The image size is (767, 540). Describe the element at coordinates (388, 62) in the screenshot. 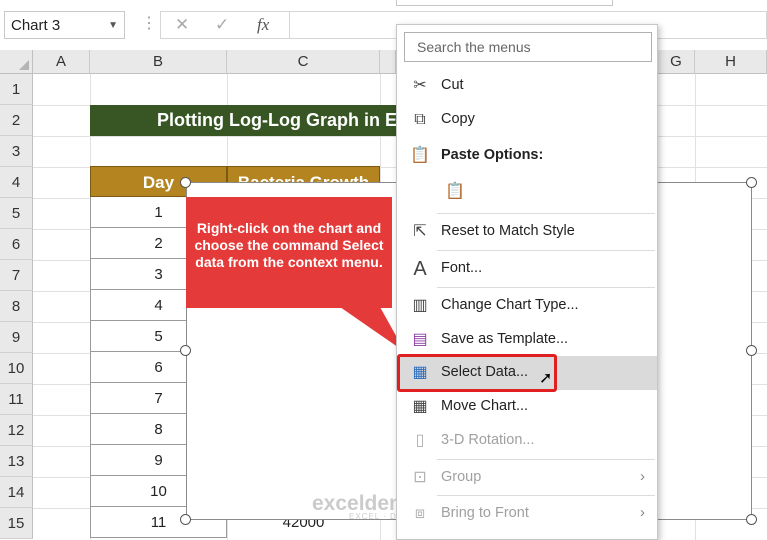

I see `column-header-d` at that location.